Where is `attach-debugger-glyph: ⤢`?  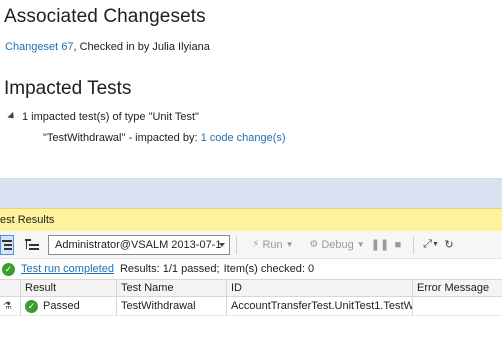 attach-debugger-glyph: ⤢ is located at coordinates (427, 244).